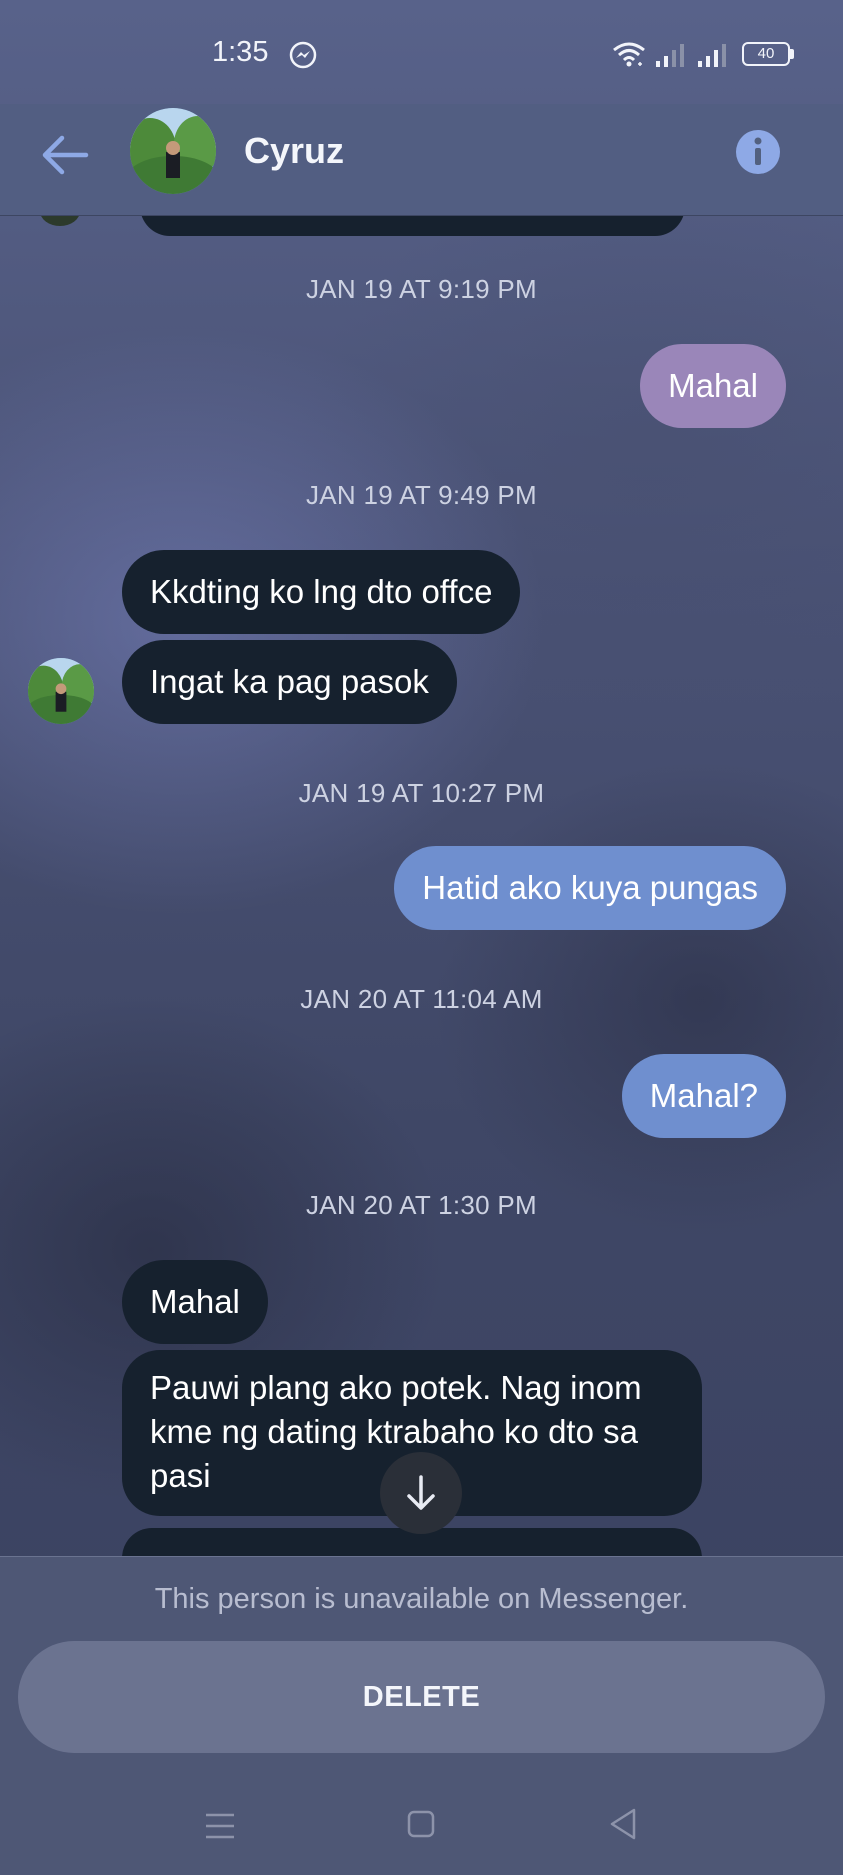 The image size is (843, 1875). What do you see at coordinates (240, 52) in the screenshot?
I see `status-time: 1:35` at bounding box center [240, 52].